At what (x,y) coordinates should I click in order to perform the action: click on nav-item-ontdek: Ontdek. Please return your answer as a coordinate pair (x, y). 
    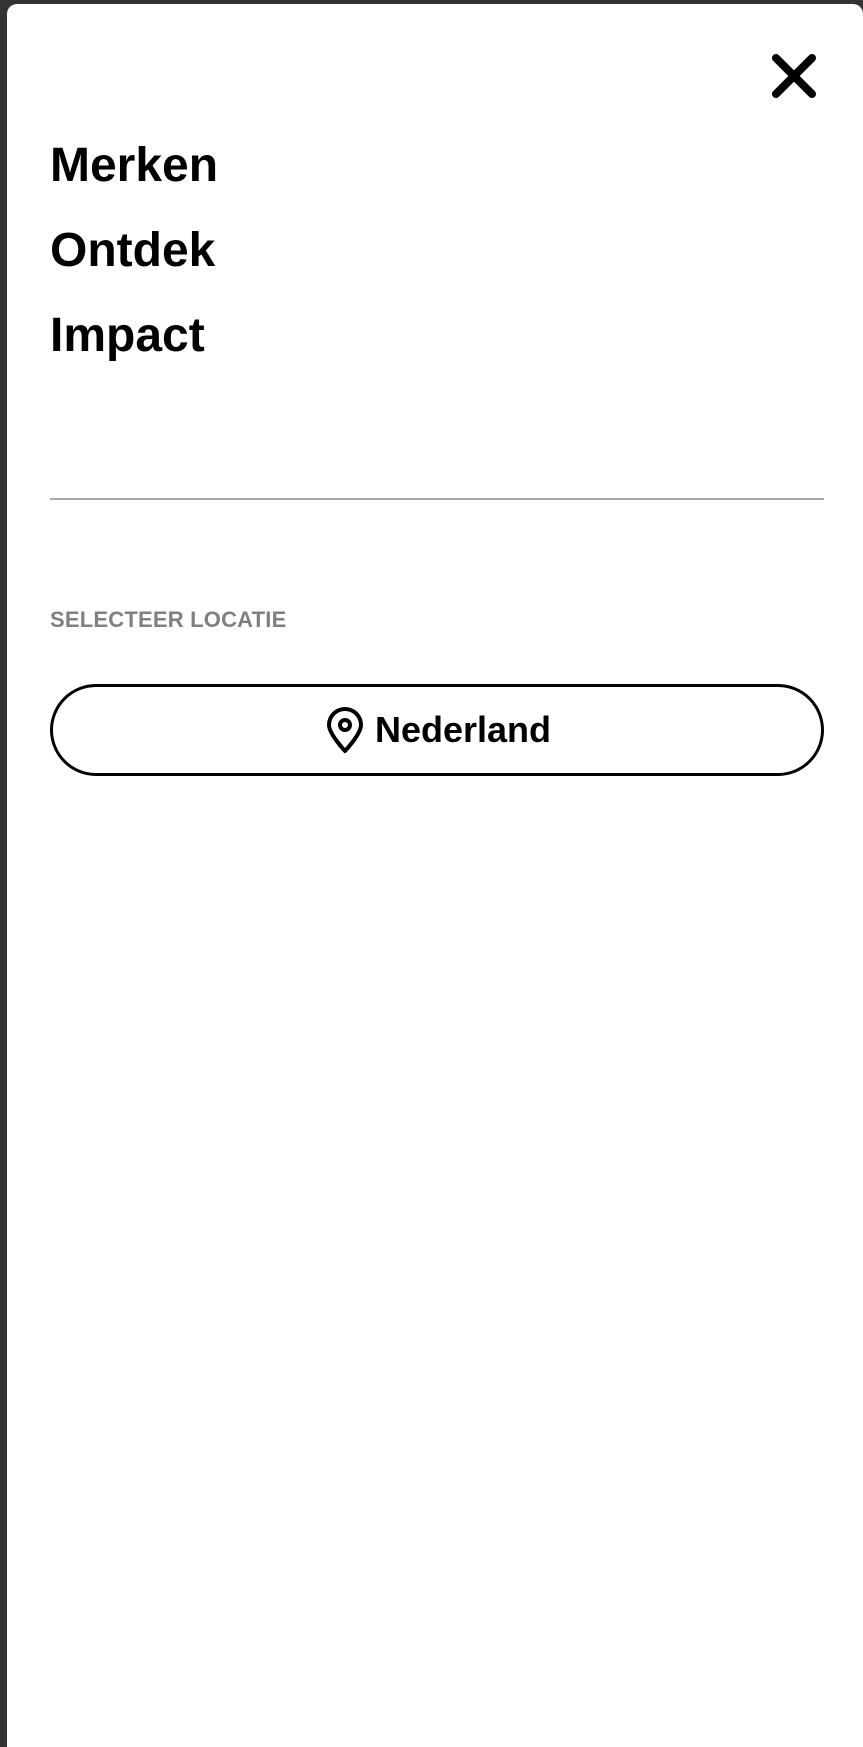
    Looking at the image, I should click on (134, 265).